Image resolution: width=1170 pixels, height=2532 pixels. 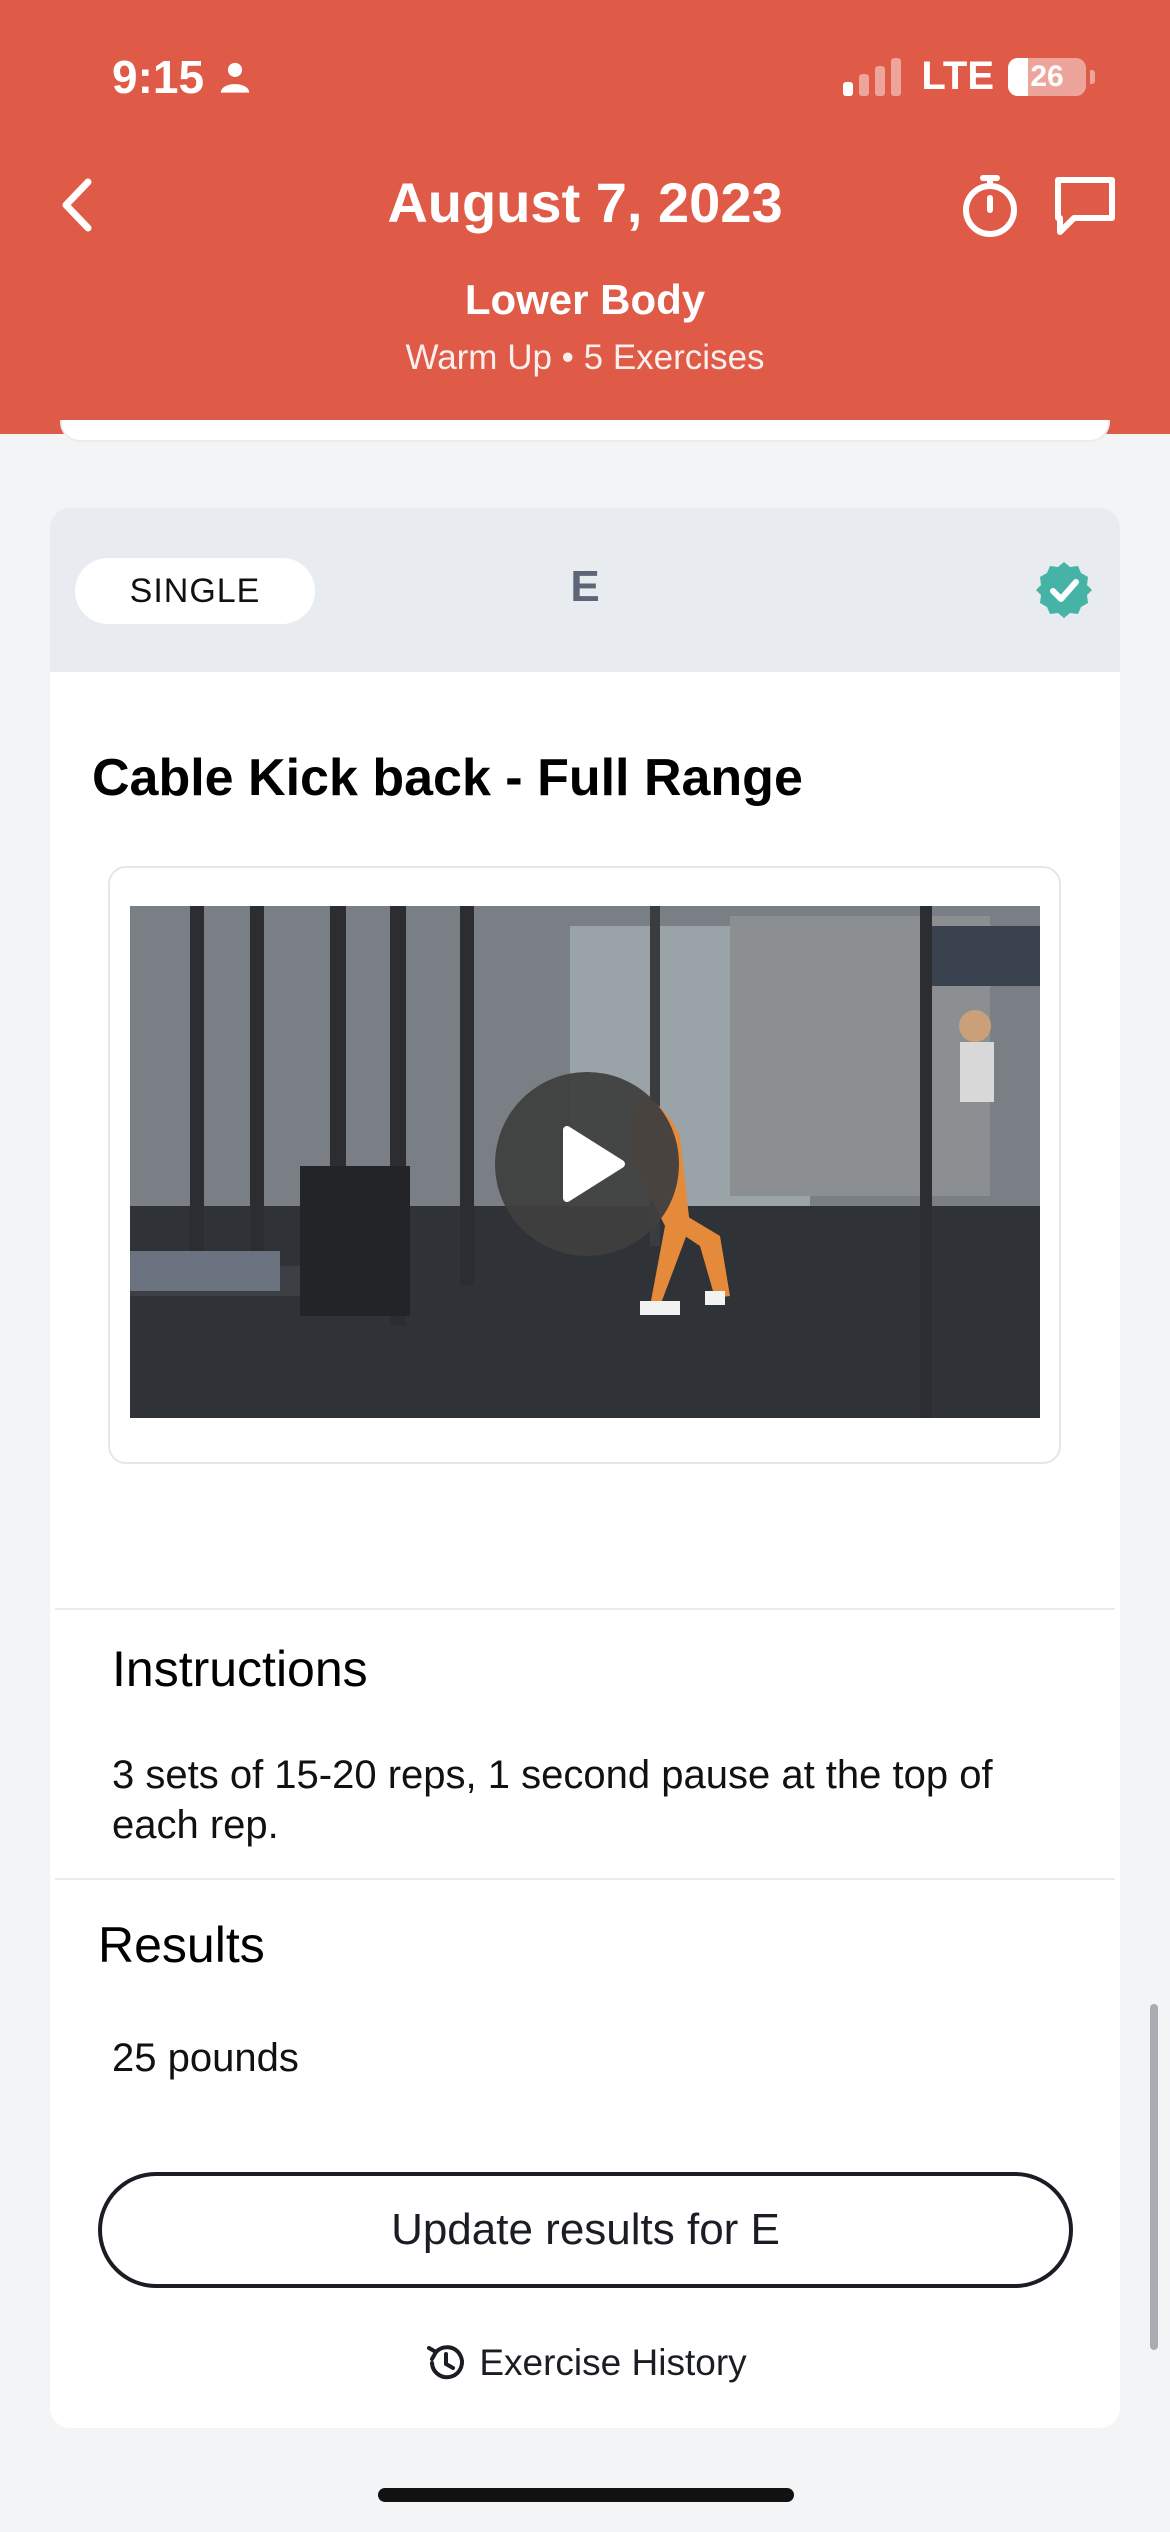 I want to click on status-time: 9:15, so click(x=182, y=77).